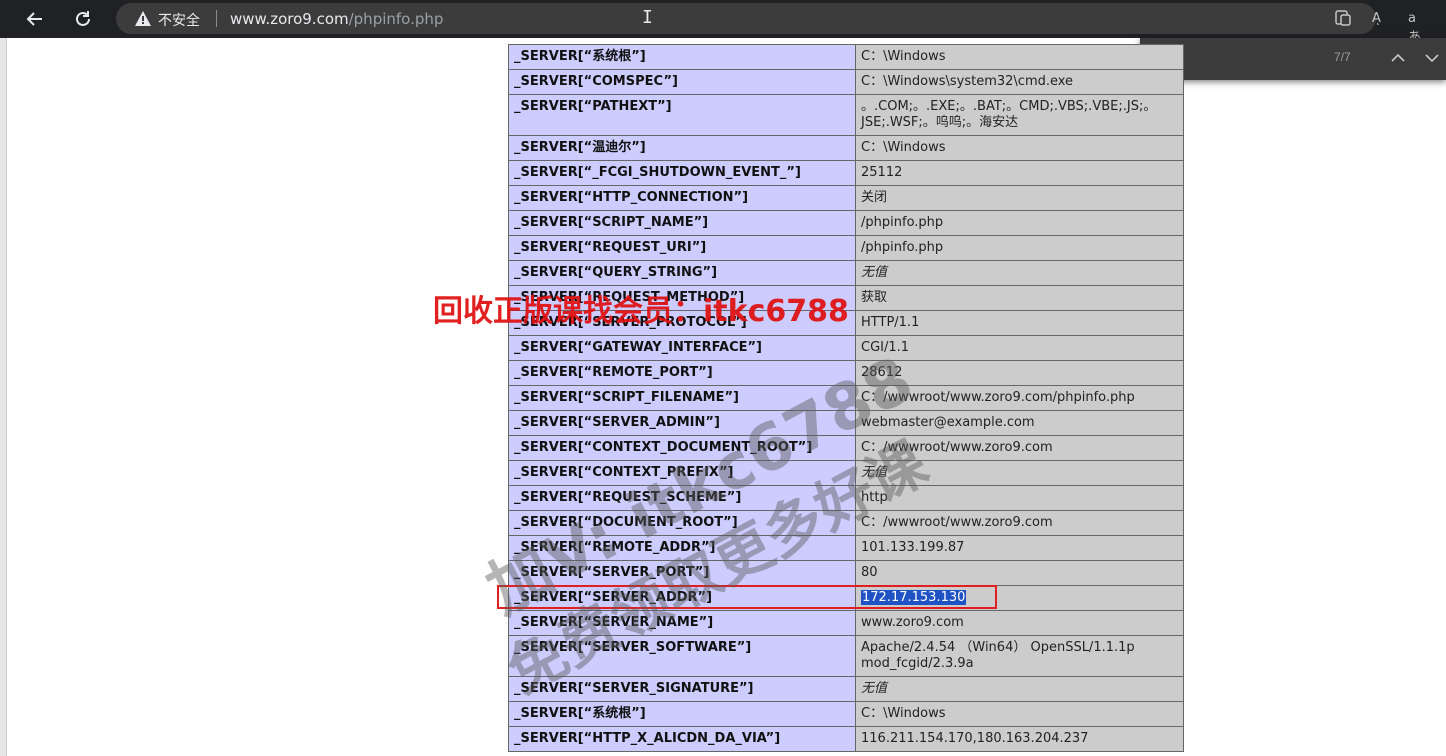  Describe the element at coordinates (1019, 298) in the screenshot. I see `row-value: 获取` at that location.